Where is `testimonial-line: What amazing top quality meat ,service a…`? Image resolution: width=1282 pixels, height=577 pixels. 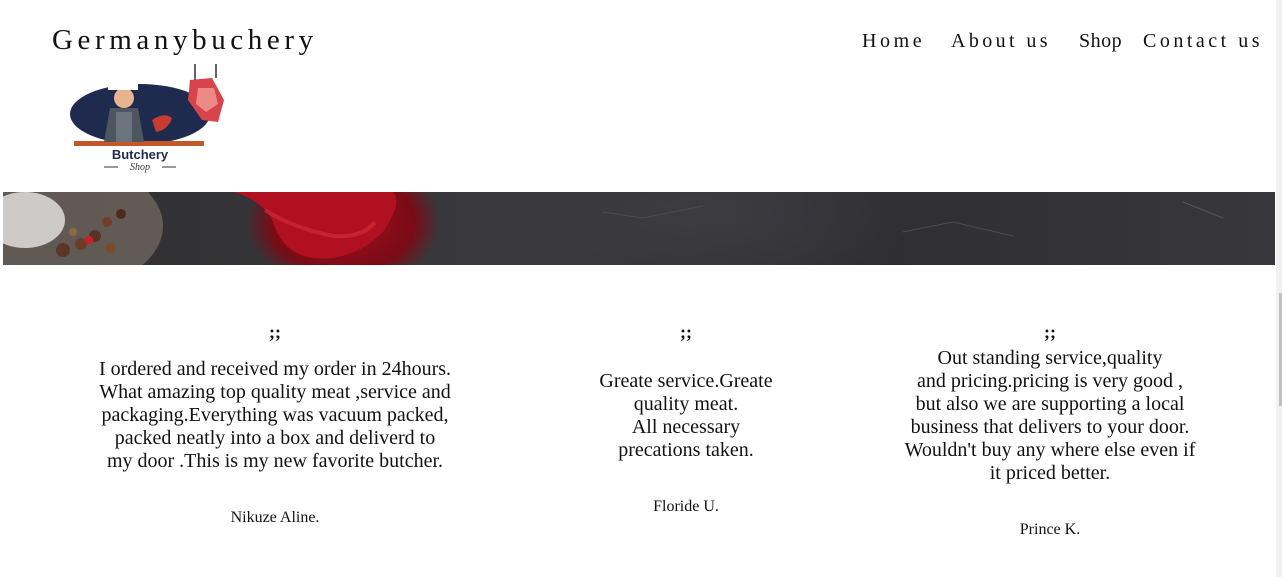 testimonial-line: What amazing top quality meat ,service a… is located at coordinates (275, 392).